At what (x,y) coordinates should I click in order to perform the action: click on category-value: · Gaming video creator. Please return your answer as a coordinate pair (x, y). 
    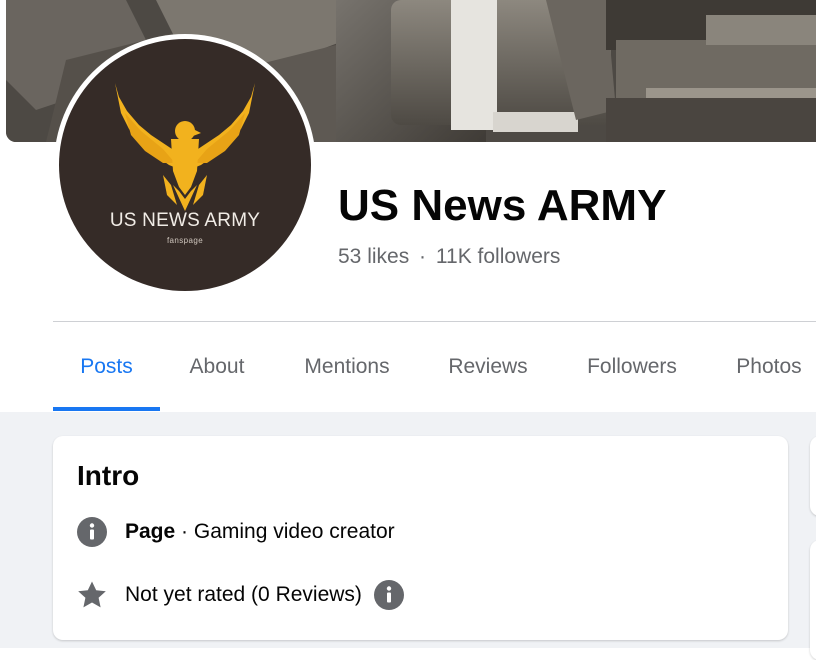
    Looking at the image, I should click on (285, 531).